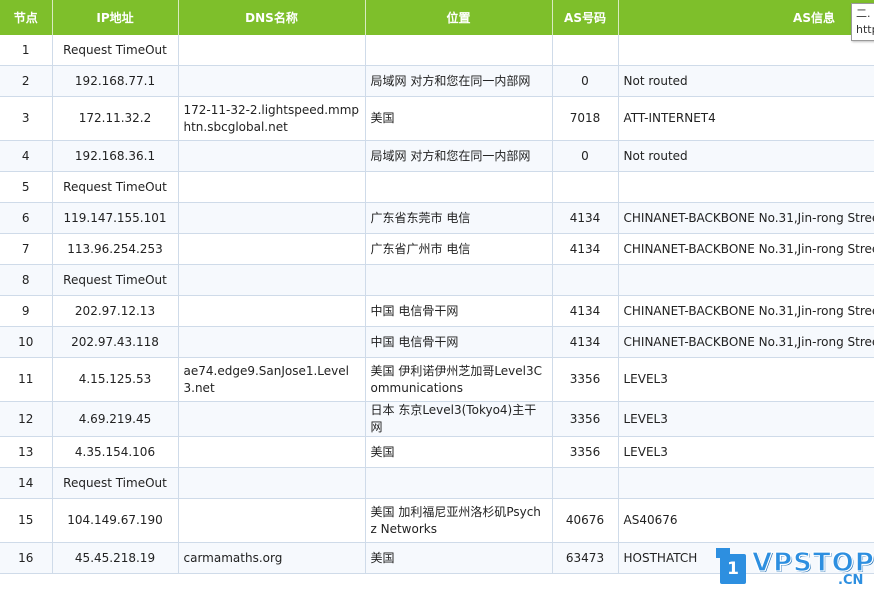 The height and width of the screenshot is (592, 874). Describe the element at coordinates (459, 419) in the screenshot. I see `cell-location: 日本 东京Level3(Tokyo4)主干网` at that location.